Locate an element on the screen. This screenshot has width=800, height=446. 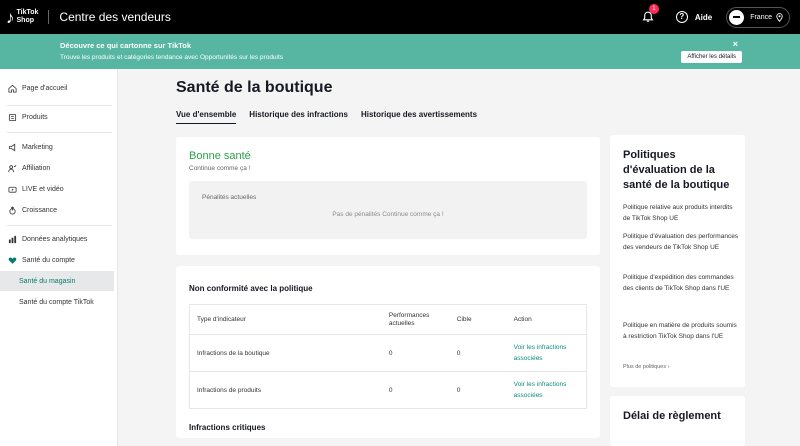
sidebar-item-label: Santé du compte TikTok is located at coordinates (56, 302).